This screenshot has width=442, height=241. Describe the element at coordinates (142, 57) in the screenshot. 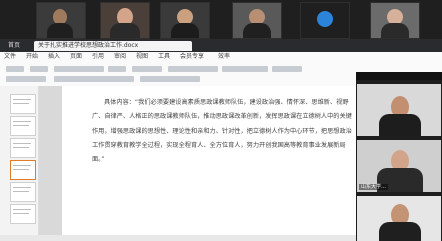

I see `menu-view: 视图` at that location.